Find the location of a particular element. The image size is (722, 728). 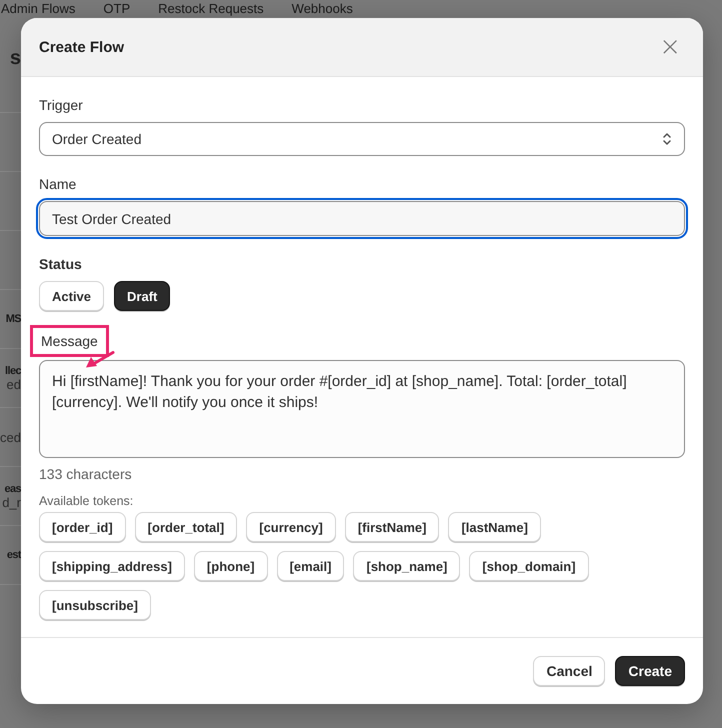

row-title: llec is located at coordinates (13, 370).